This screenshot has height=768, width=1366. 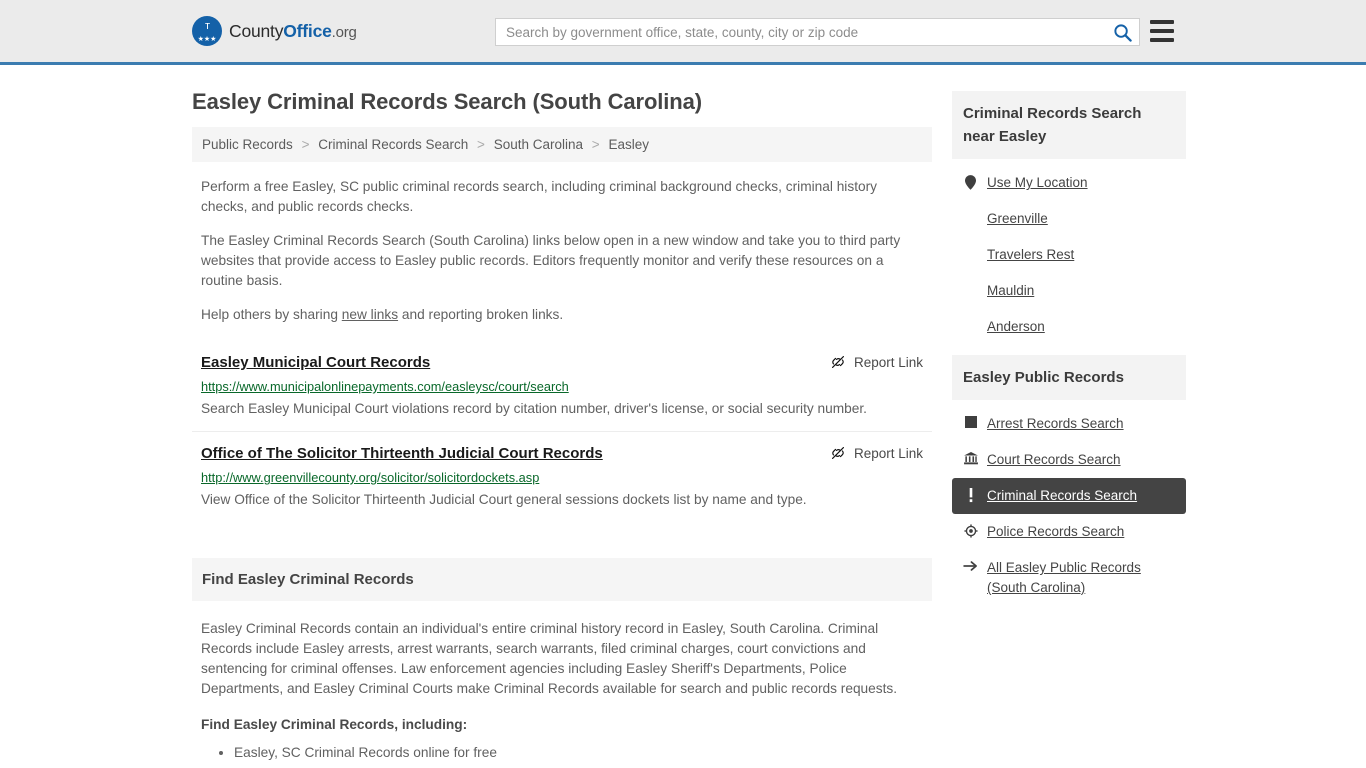 What do you see at coordinates (970, 566) in the screenshot?
I see `arrow-right-icon` at bounding box center [970, 566].